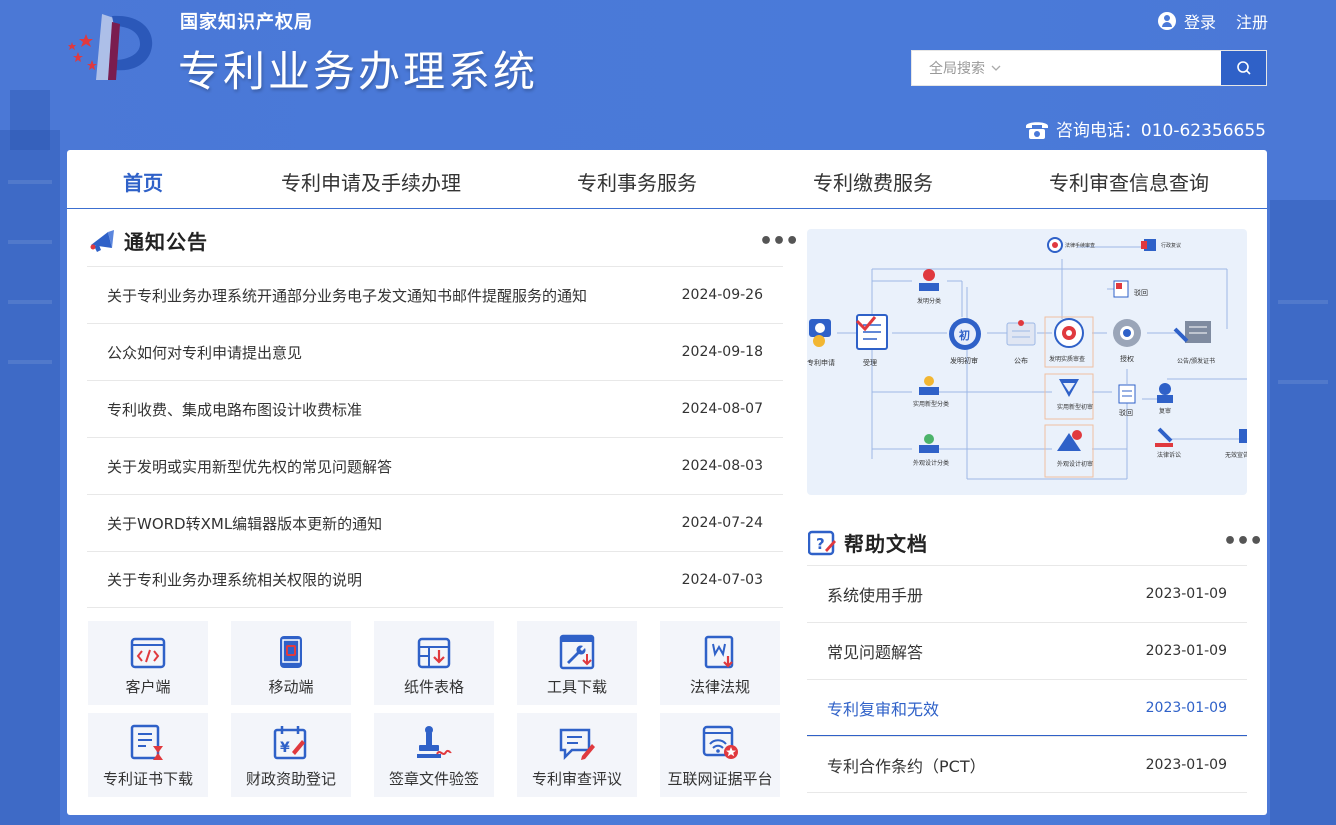 This screenshot has height=825, width=1336. What do you see at coordinates (1075, 407) in the screenshot?
I see `svg-text: 实用新型初审` at bounding box center [1075, 407].